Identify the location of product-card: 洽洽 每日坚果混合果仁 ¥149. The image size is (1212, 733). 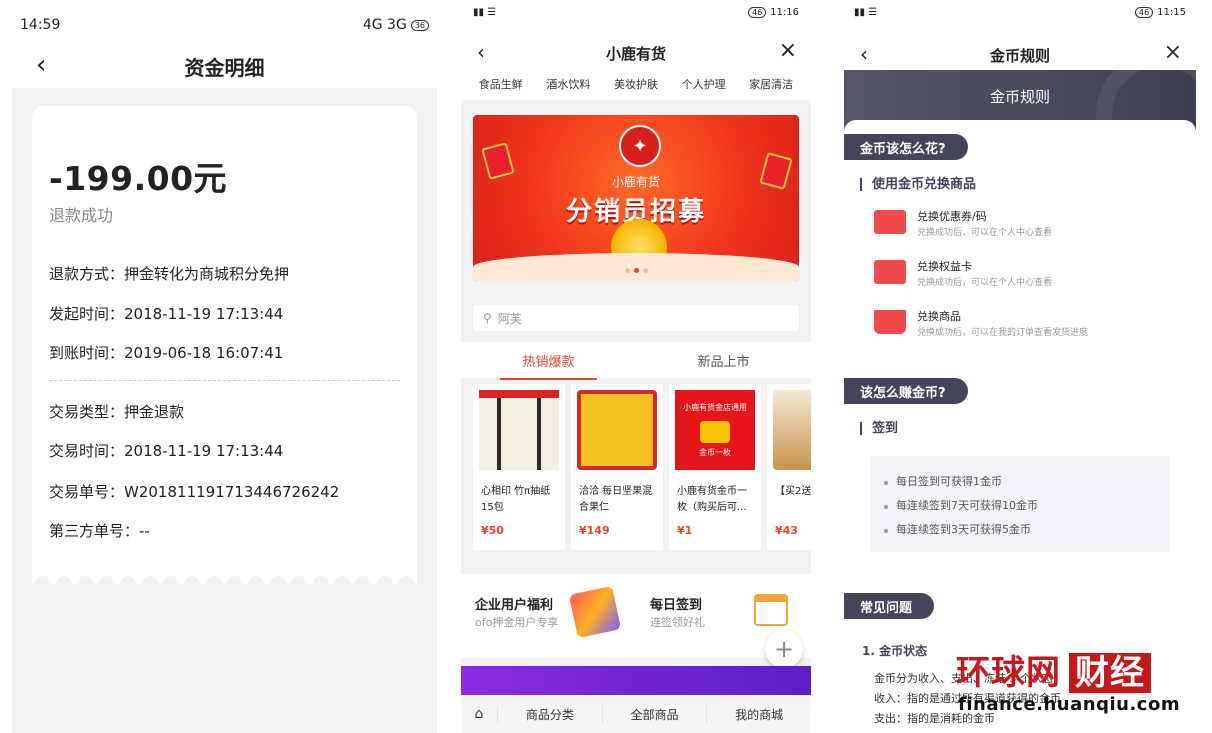
(617, 467).